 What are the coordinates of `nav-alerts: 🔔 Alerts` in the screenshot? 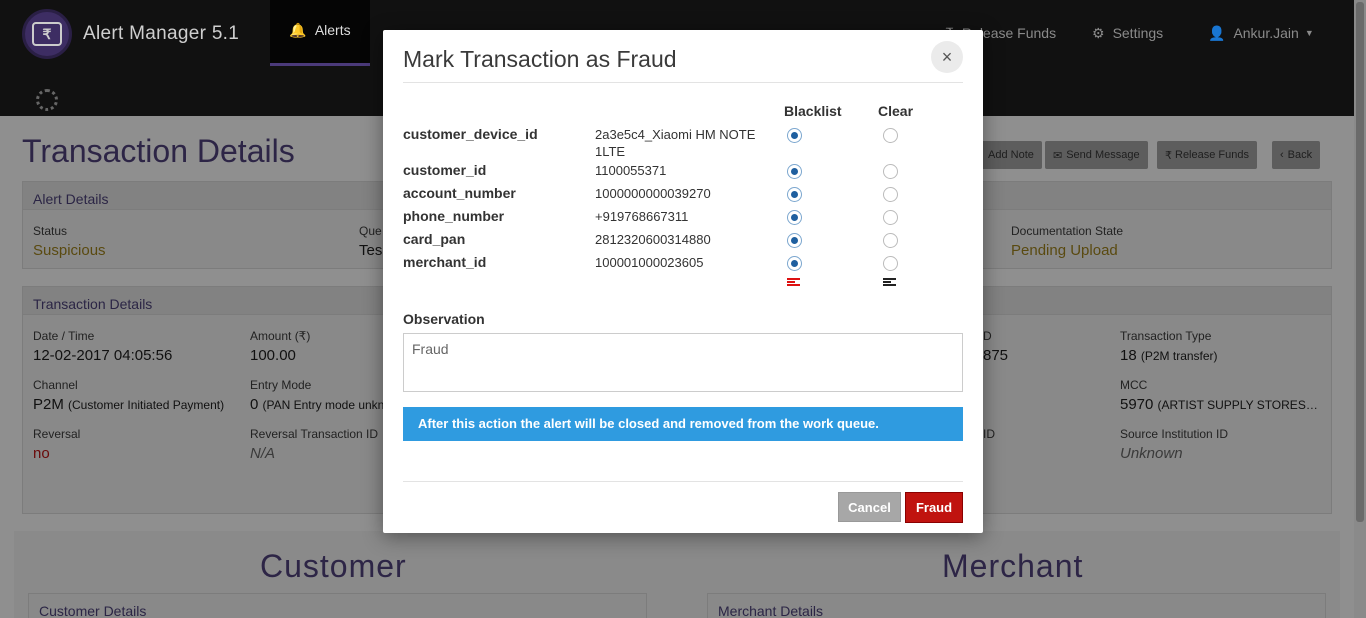 It's located at (320, 33).